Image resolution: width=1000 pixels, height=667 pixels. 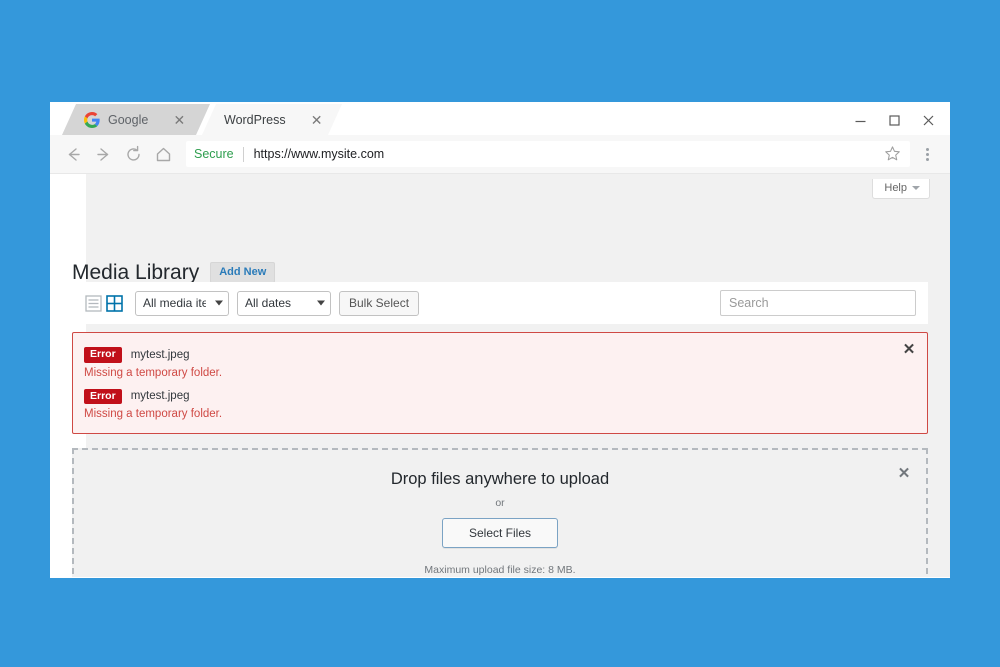 What do you see at coordinates (500, 570) in the screenshot?
I see `max-upload-size-note: Maximum upload file size: 8 MB.` at bounding box center [500, 570].